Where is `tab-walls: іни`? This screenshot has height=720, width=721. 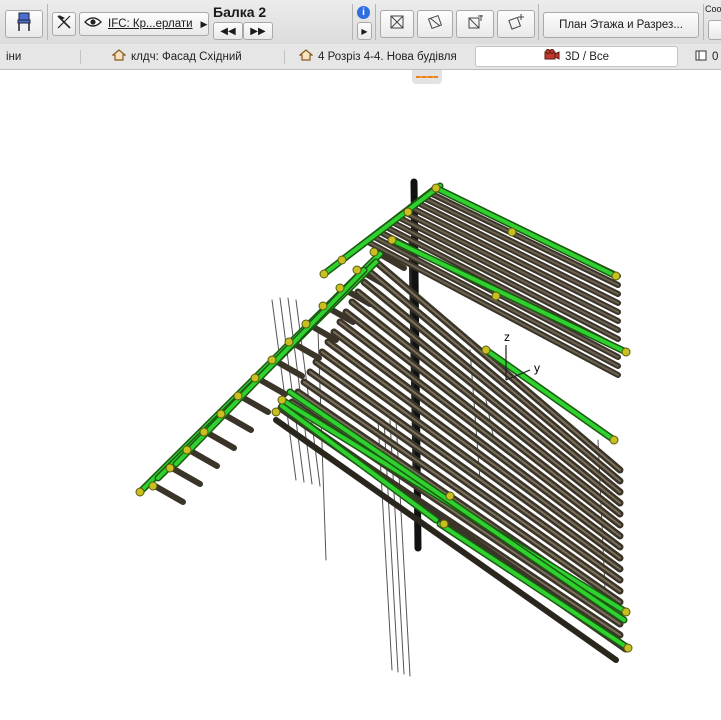
tab-walls: іни is located at coordinates (30, 56).